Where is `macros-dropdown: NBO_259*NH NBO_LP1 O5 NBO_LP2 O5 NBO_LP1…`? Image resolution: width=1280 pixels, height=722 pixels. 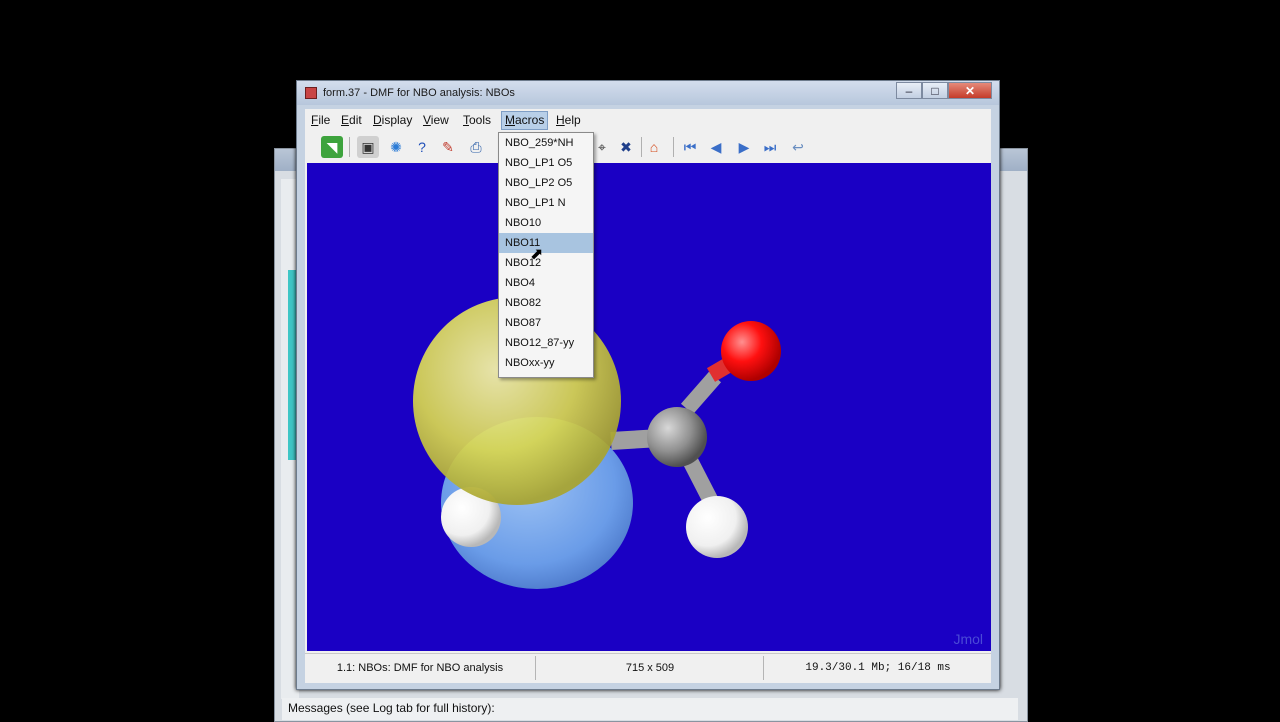 macros-dropdown: NBO_259*NH NBO_LP1 O5 NBO_LP2 O5 NBO_LP1… is located at coordinates (546, 255).